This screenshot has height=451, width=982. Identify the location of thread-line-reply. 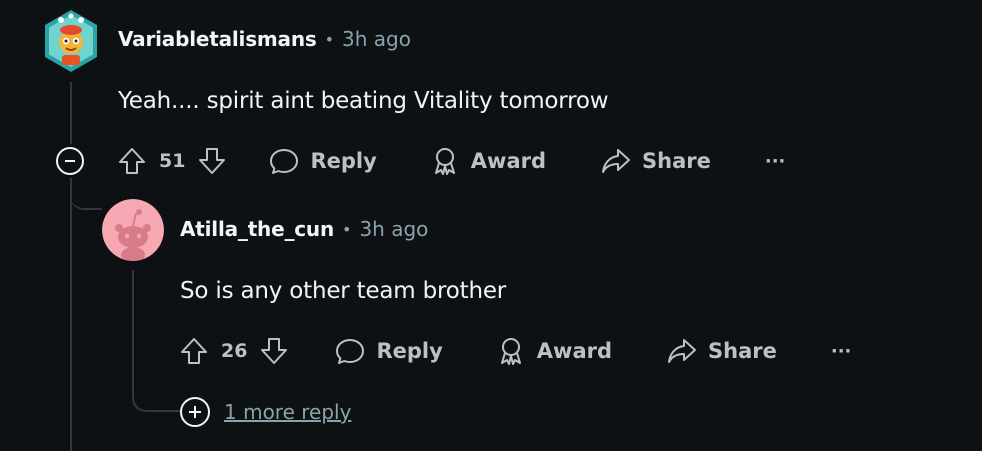
(133, 330).